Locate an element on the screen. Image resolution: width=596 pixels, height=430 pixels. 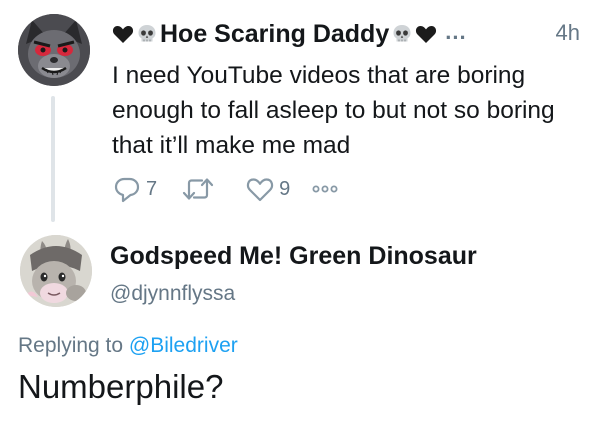
retweet-button is located at coordinates (200, 189).